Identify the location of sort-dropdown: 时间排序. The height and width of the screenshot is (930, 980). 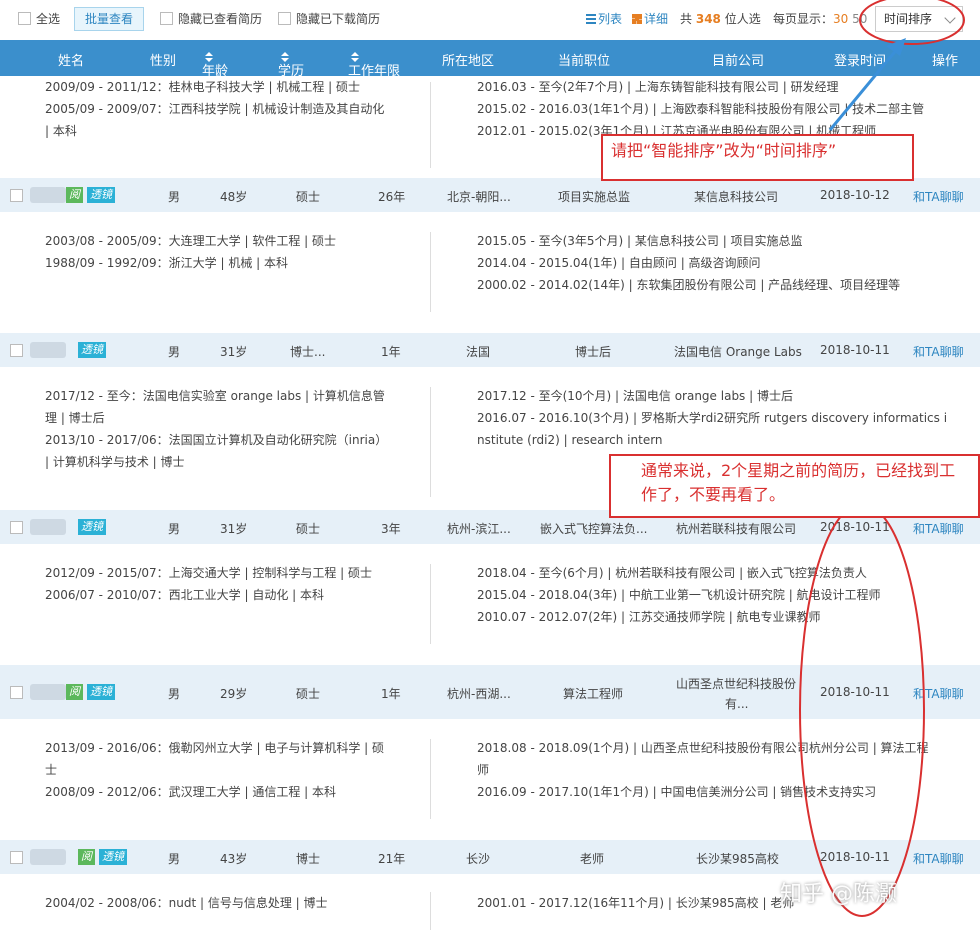
(919, 19).